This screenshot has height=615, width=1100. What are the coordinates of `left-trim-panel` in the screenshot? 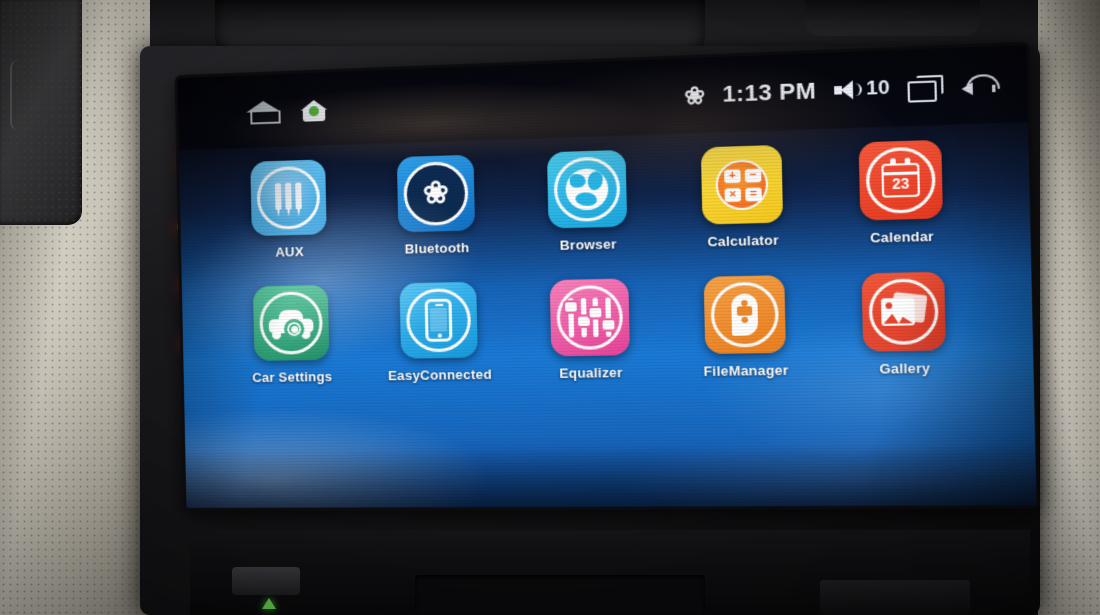 It's located at (75, 307).